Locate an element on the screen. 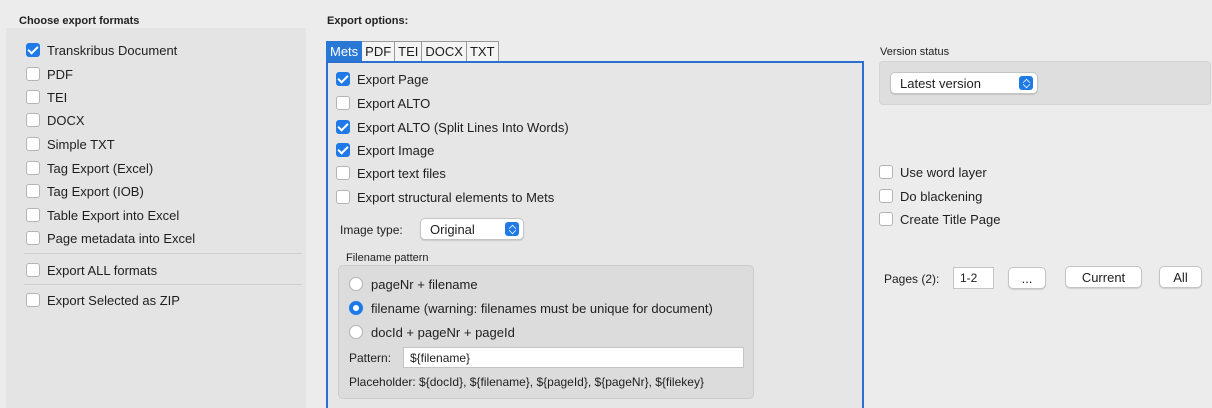 The height and width of the screenshot is (408, 1212). version-select: Latest version is located at coordinates (964, 83).